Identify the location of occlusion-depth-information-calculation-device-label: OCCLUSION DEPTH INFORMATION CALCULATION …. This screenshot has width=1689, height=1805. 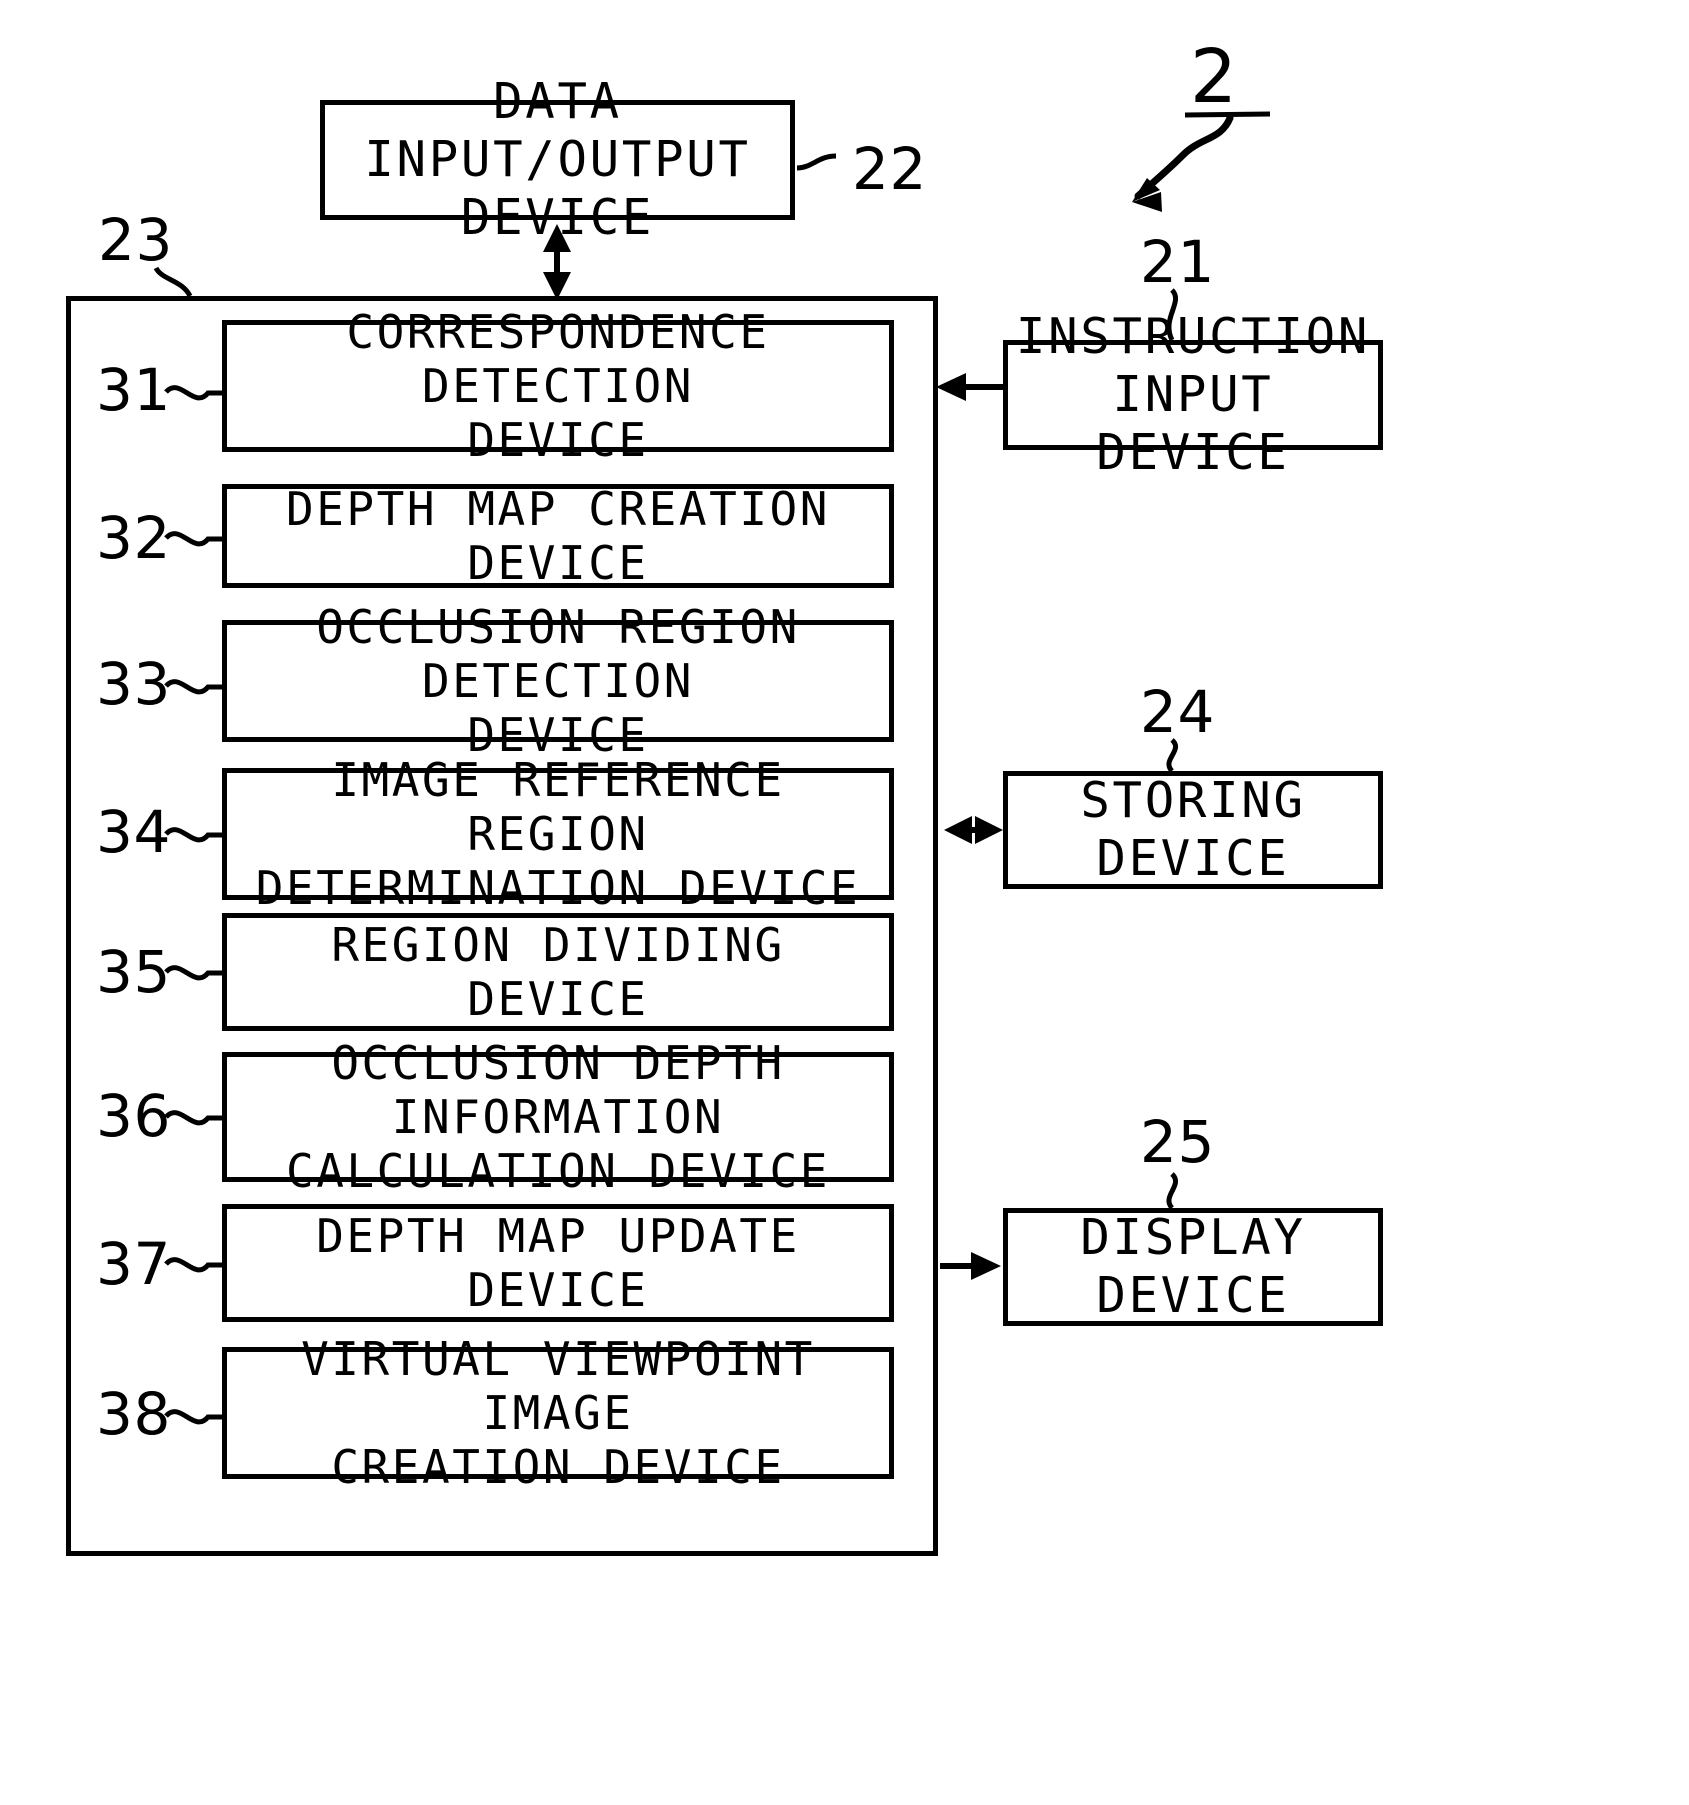
(558, 1117).